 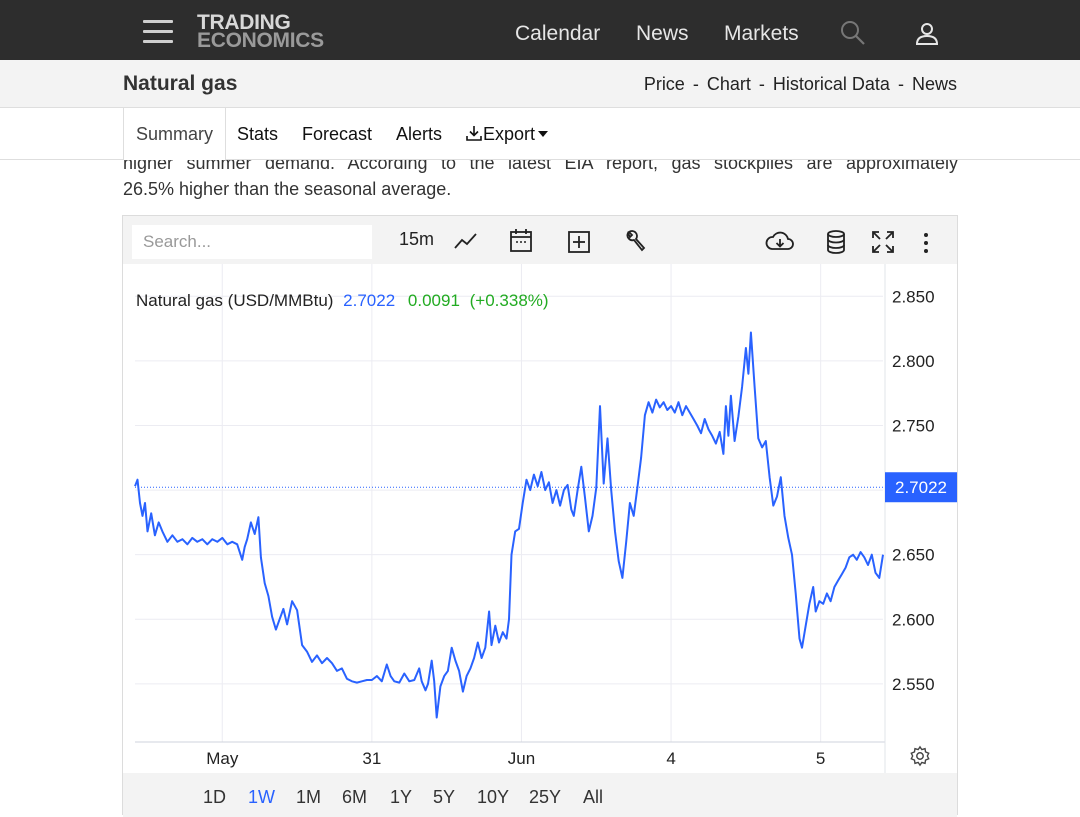 I want to click on breadcrumb: Price - Chart - Historical Data - News, so click(x=800, y=84).